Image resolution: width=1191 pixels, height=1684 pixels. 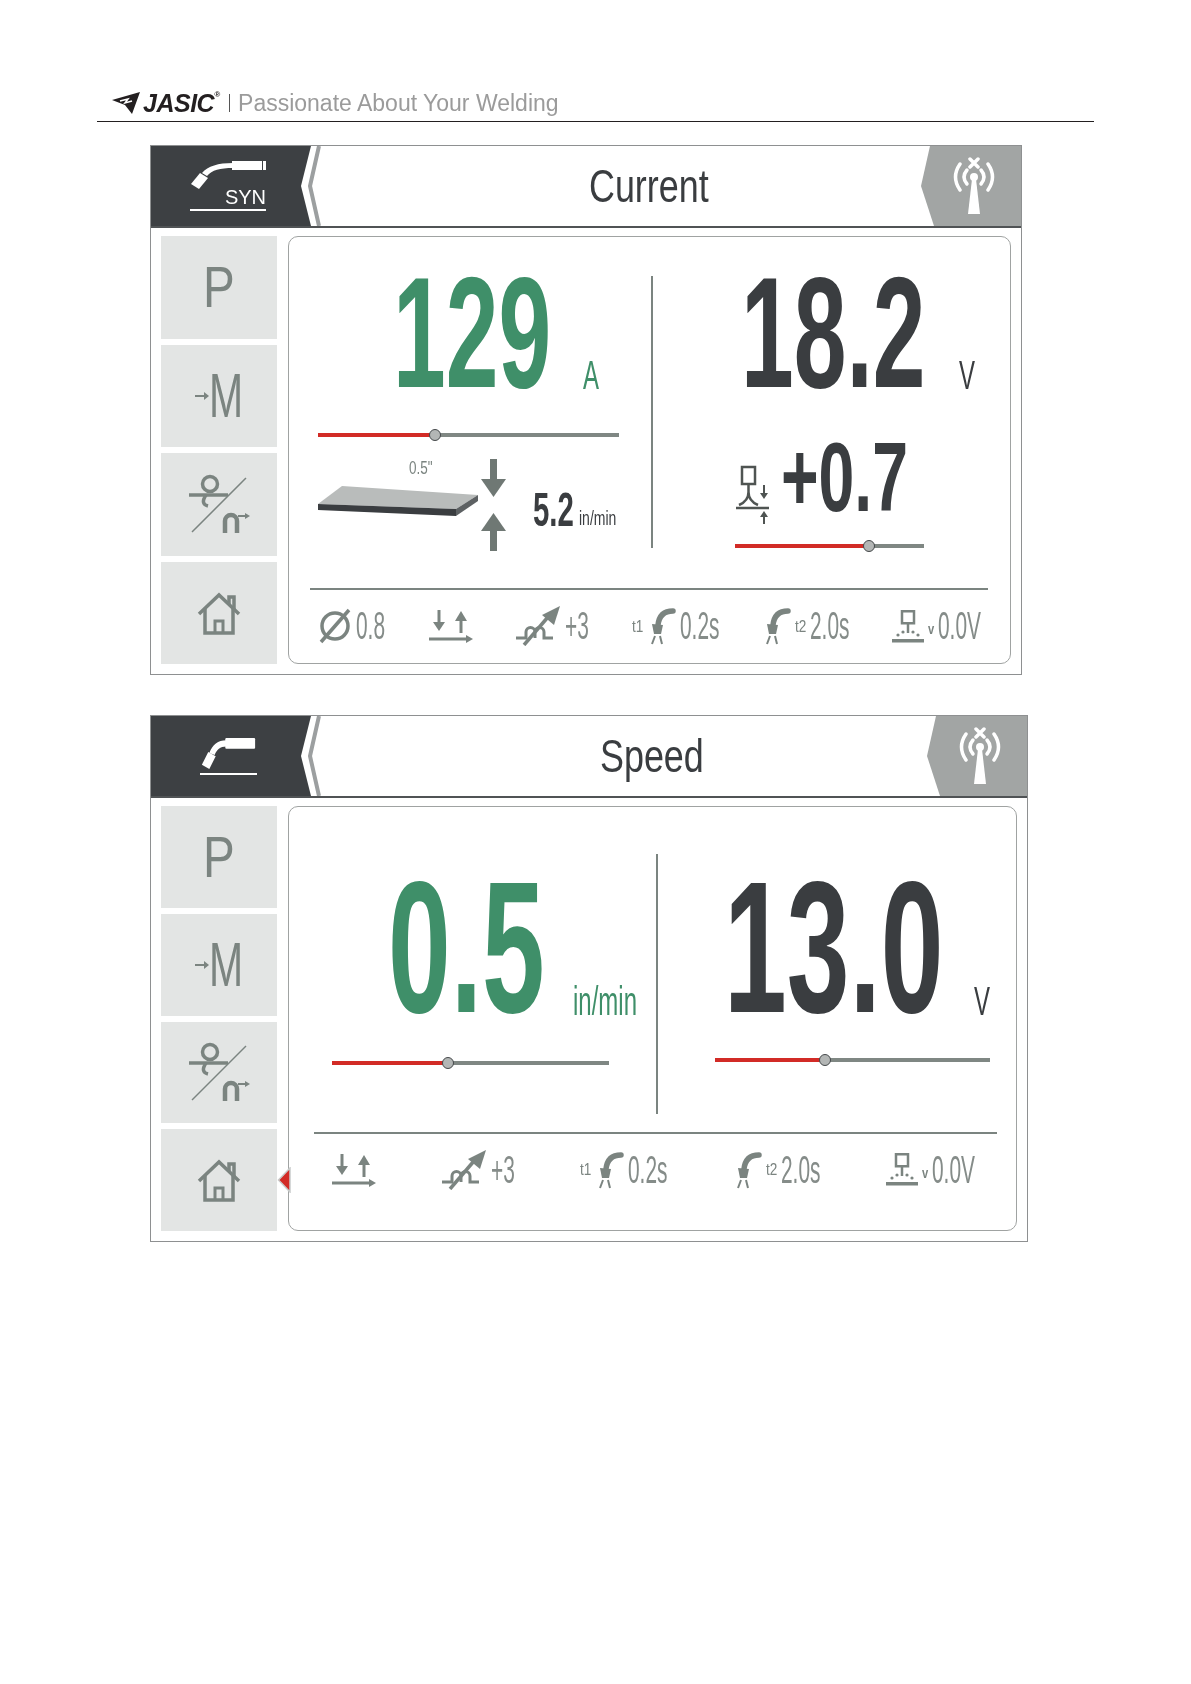 I want to click on unit-label: in/min, so click(x=604, y=1001).